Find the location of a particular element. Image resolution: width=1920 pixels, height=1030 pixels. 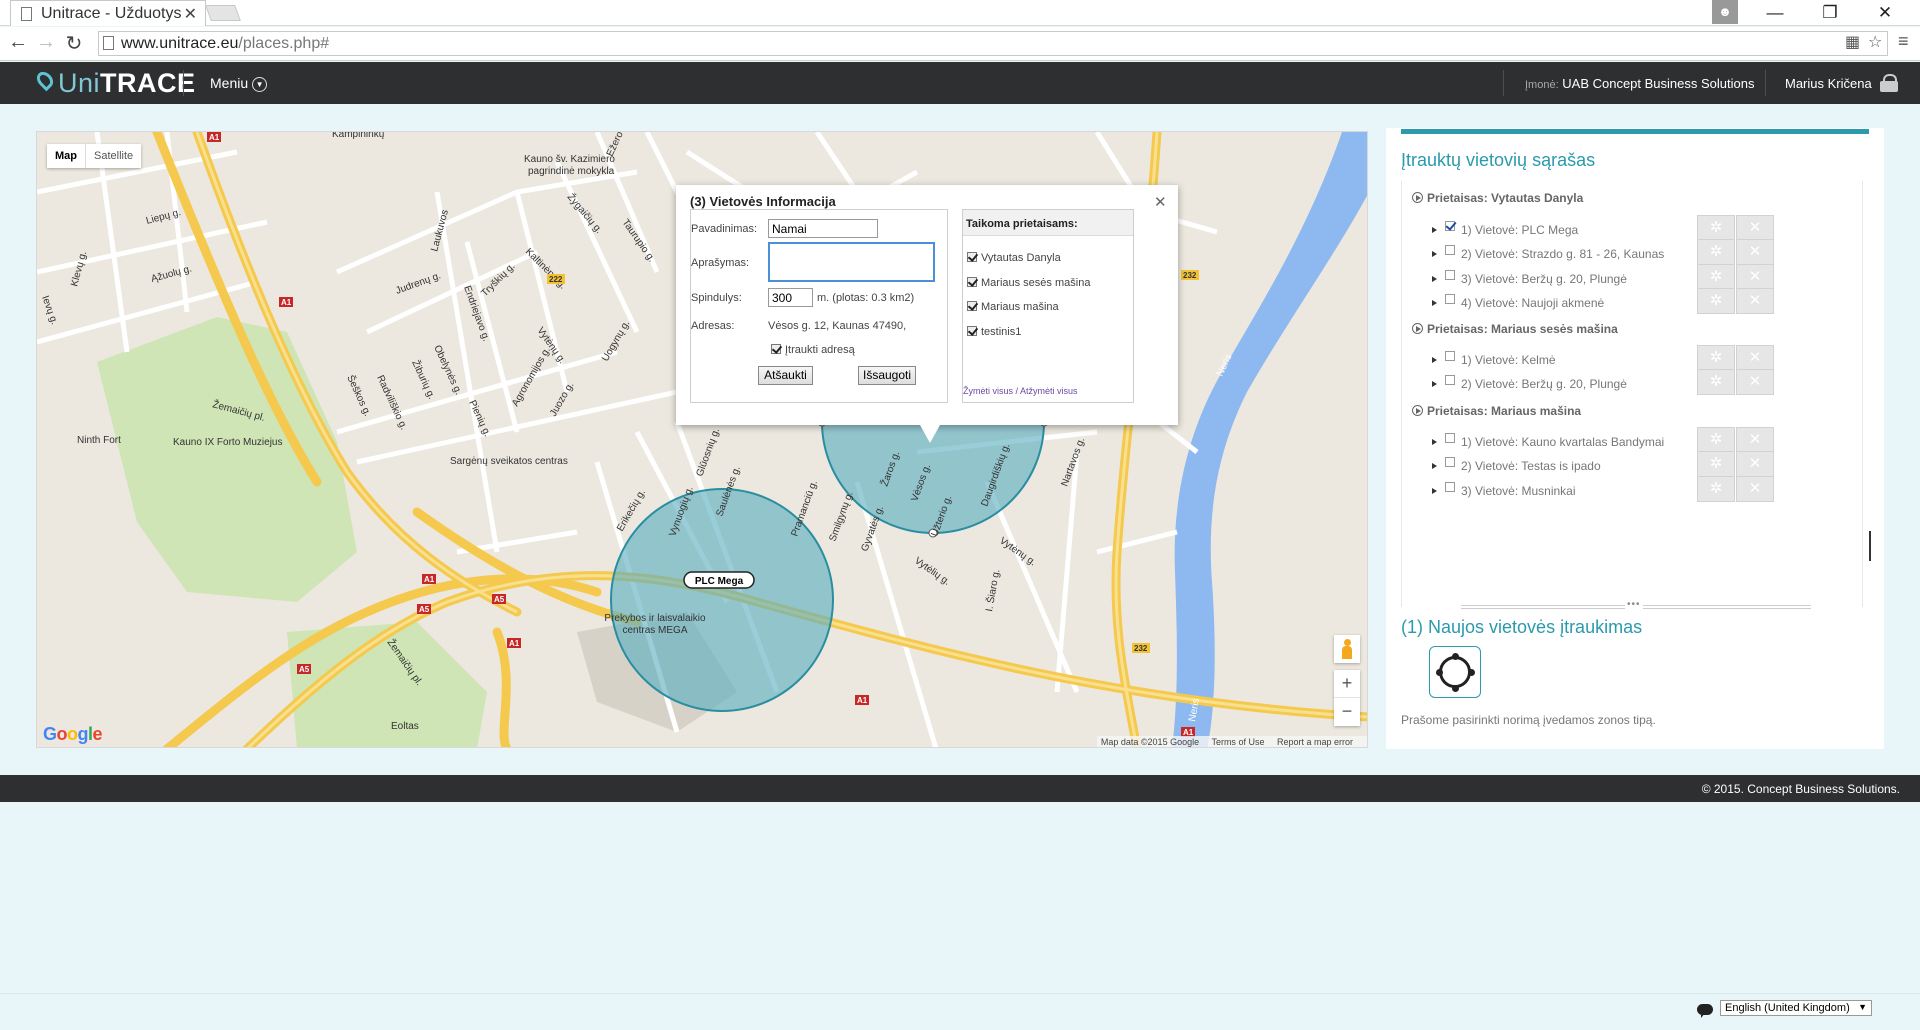

device-row: Mariaus mašina is located at coordinates (1013, 307).